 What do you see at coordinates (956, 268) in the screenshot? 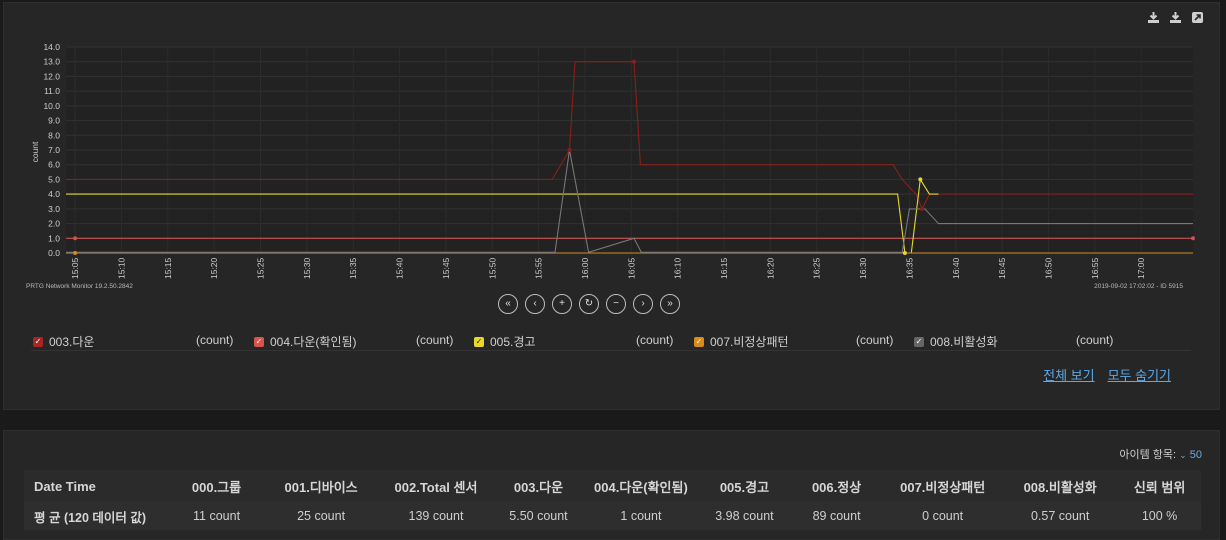
I see `x-tick-label: 16:40` at bounding box center [956, 268].